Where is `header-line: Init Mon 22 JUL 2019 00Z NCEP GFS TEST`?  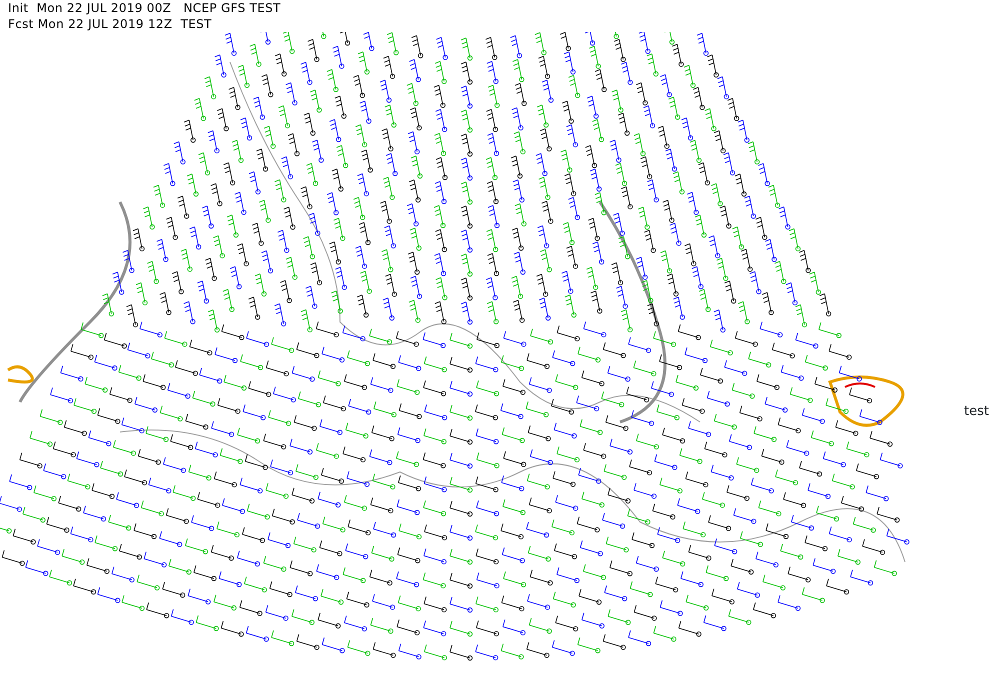 header-line: Init Mon 22 JUL 2019 00Z NCEP GFS TEST is located at coordinates (145, 8).